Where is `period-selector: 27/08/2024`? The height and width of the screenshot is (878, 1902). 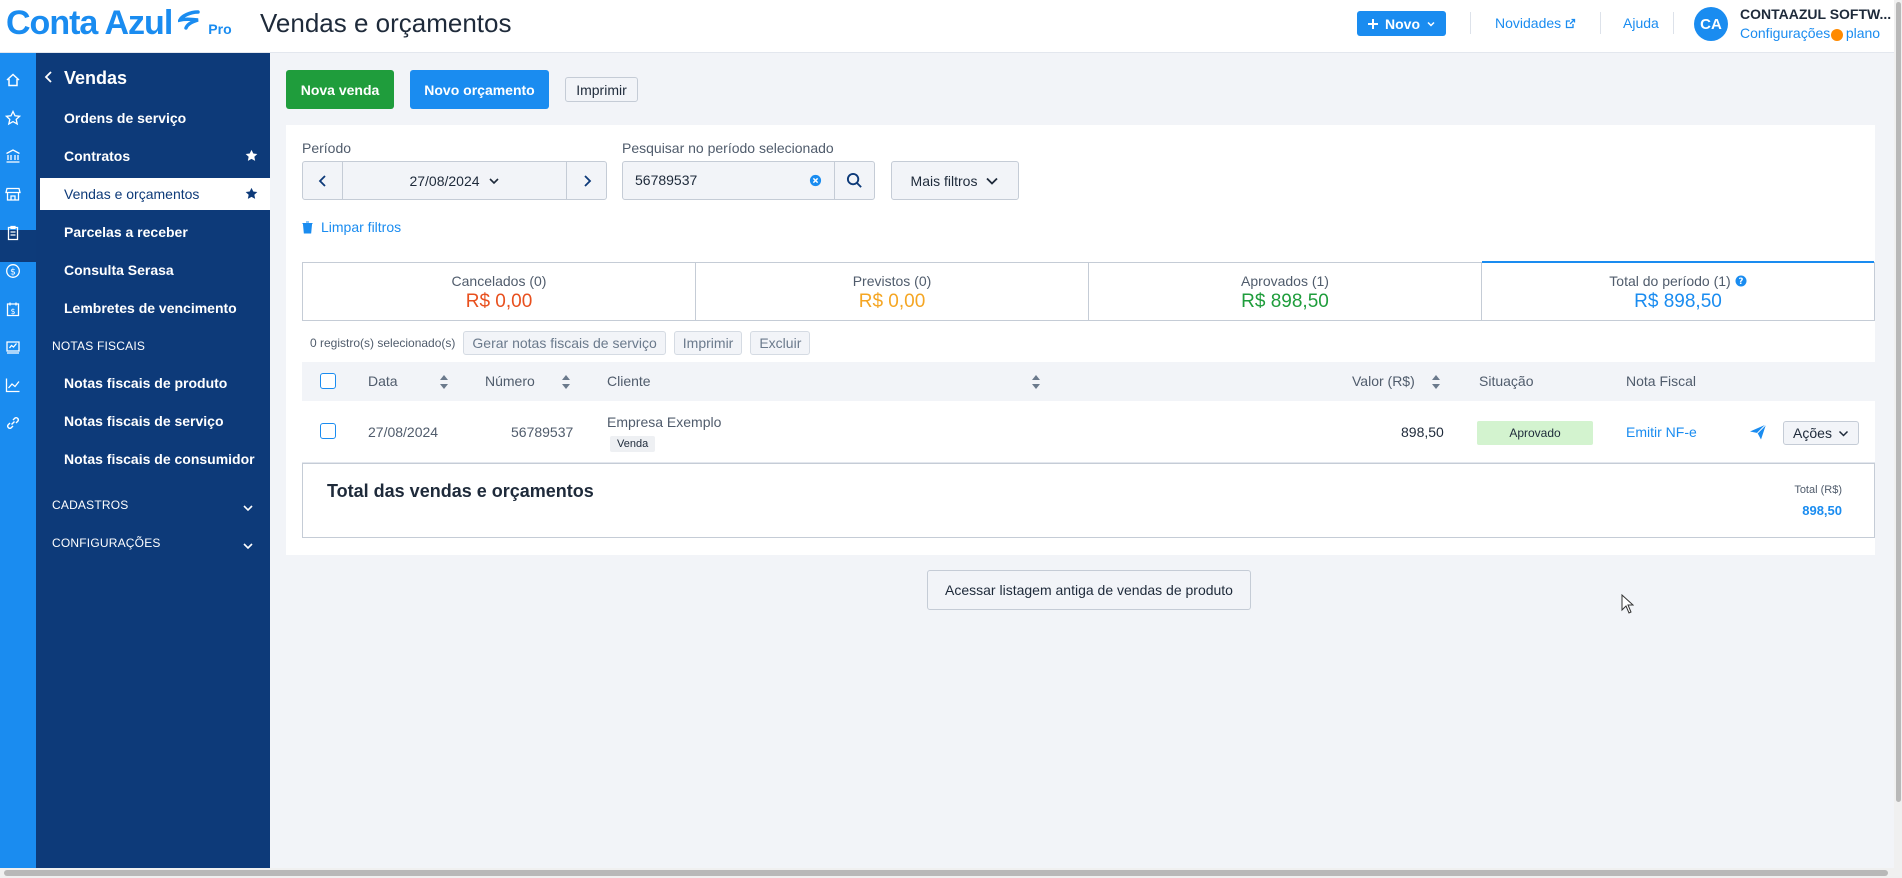 period-selector: 27/08/2024 is located at coordinates (454, 180).